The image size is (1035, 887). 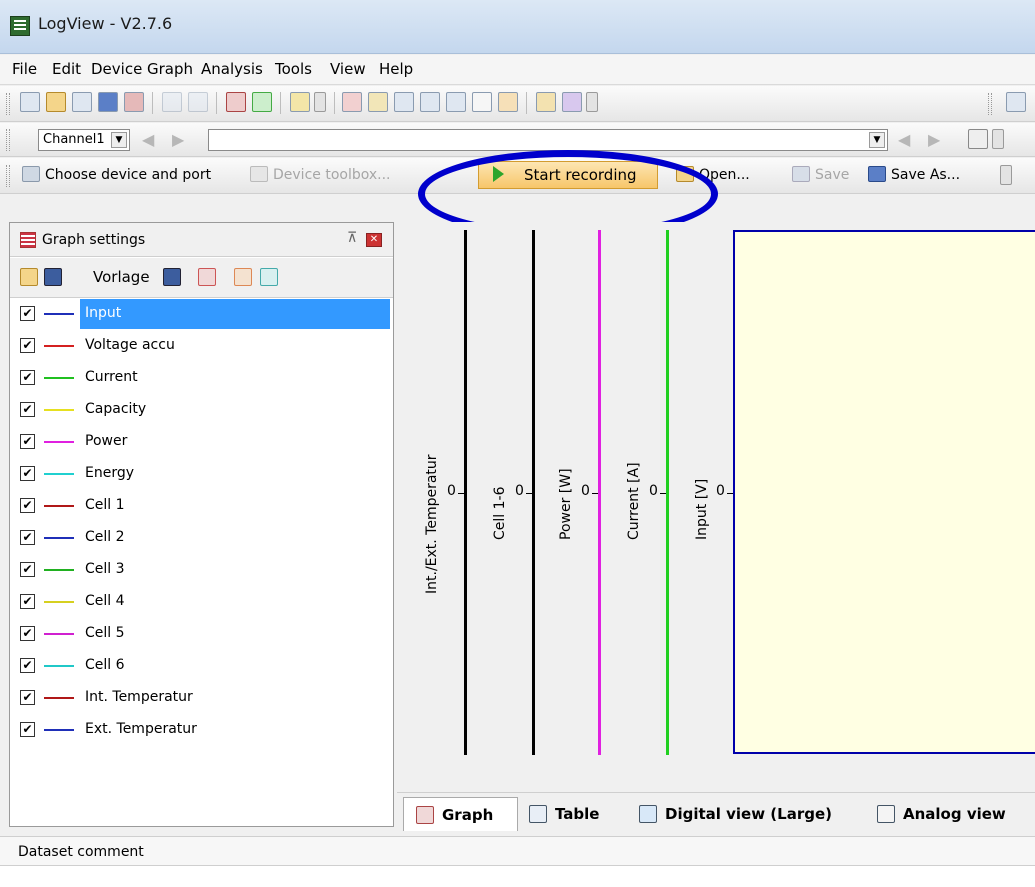 What do you see at coordinates (396, 69) in the screenshot?
I see `menu-help: Help` at bounding box center [396, 69].